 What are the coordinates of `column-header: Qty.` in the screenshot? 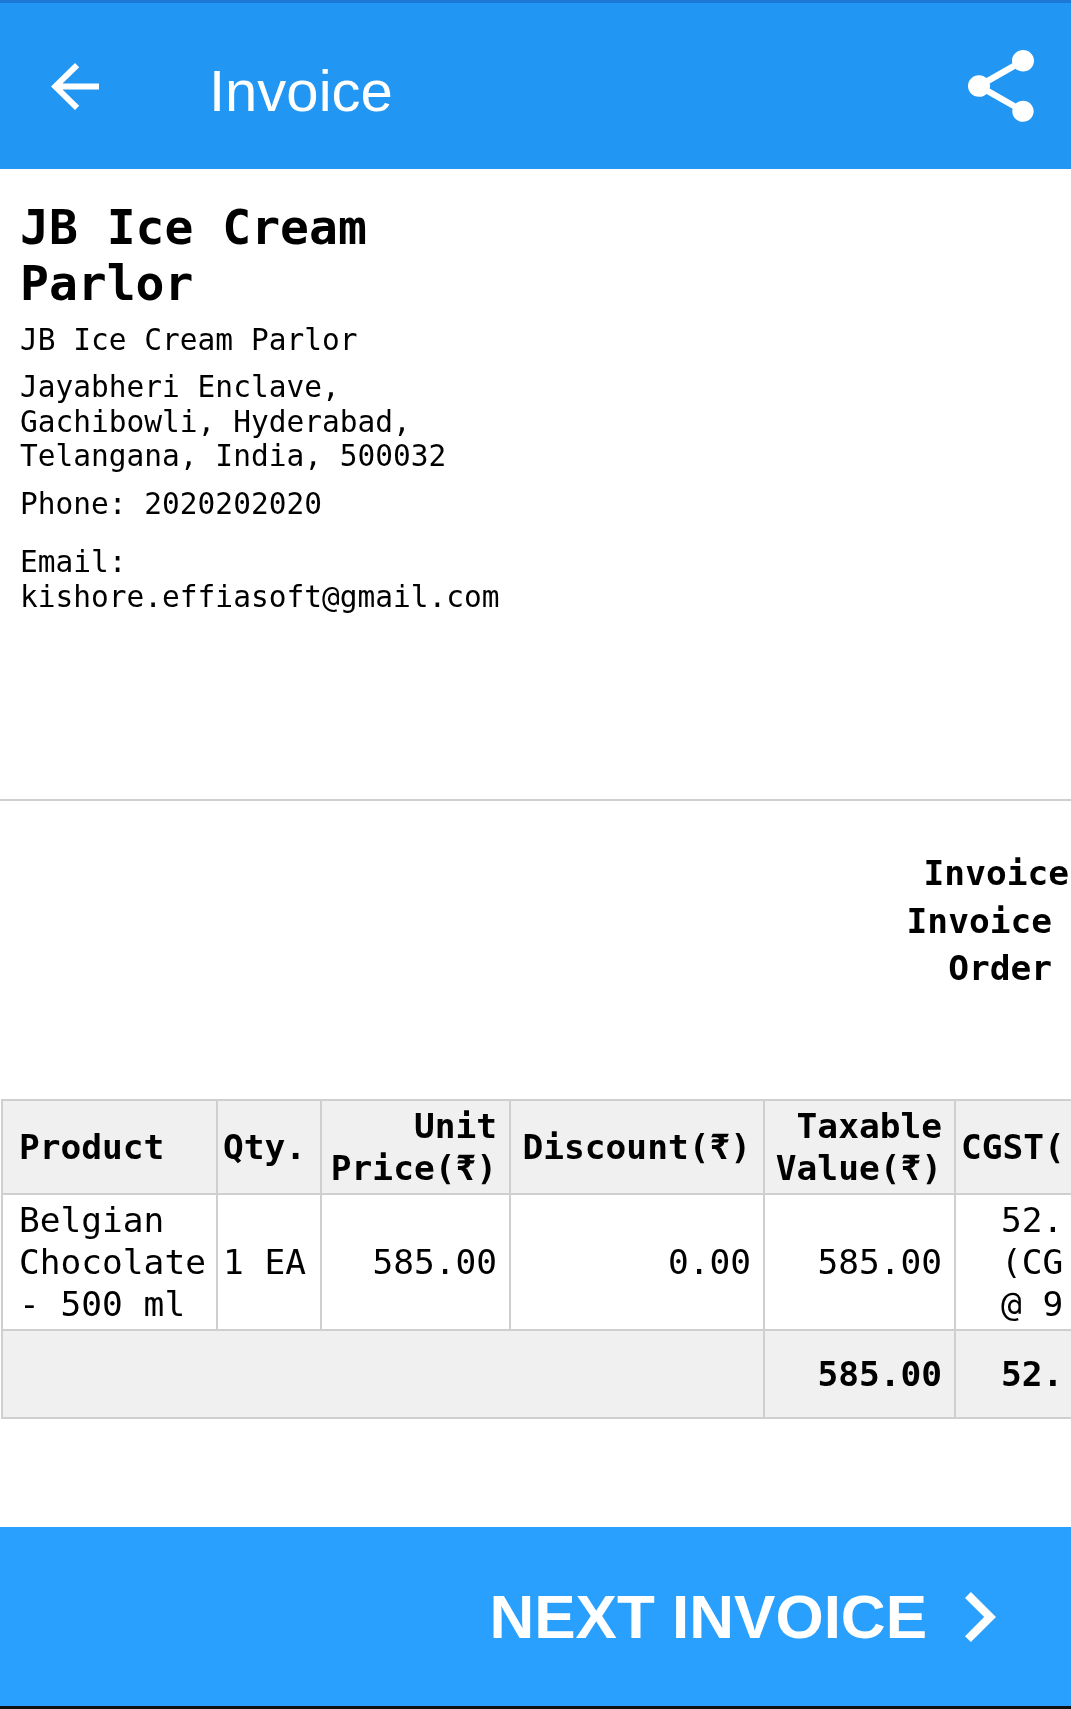 It's located at (269, 1146).